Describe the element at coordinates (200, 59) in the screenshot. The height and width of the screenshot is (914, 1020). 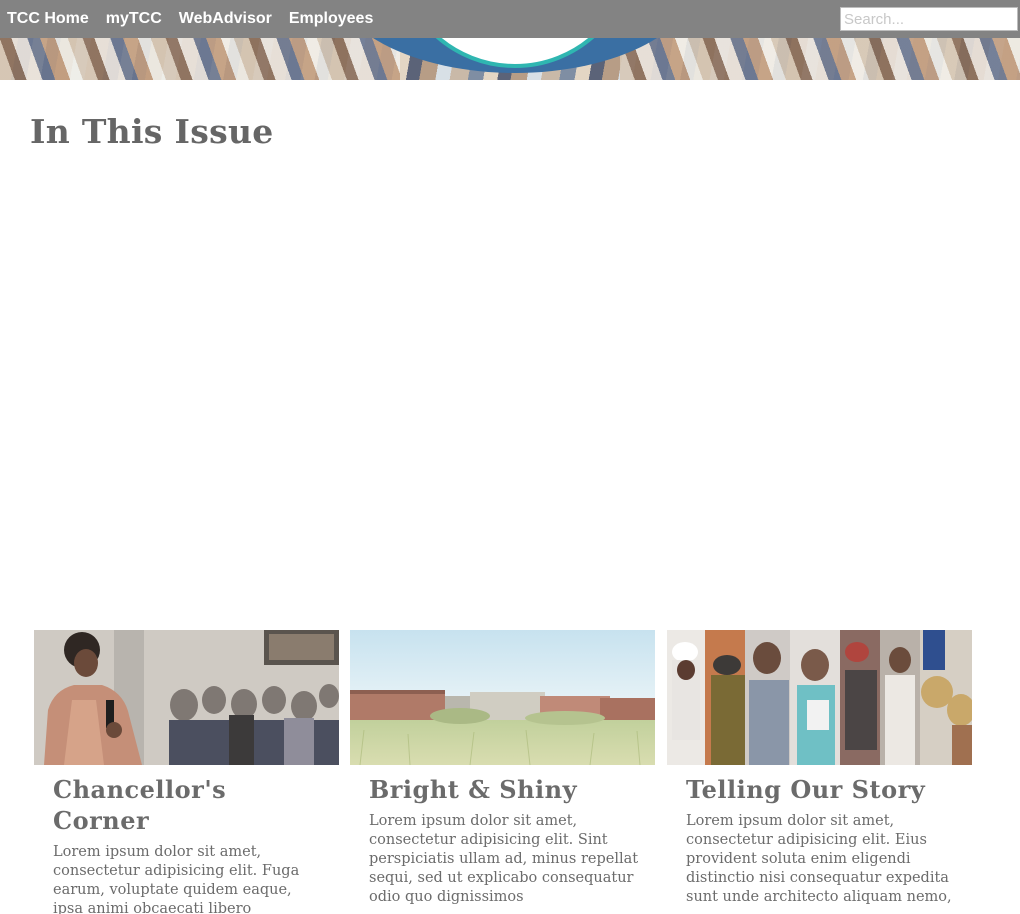
I see `banner-photo-collage-left` at that location.